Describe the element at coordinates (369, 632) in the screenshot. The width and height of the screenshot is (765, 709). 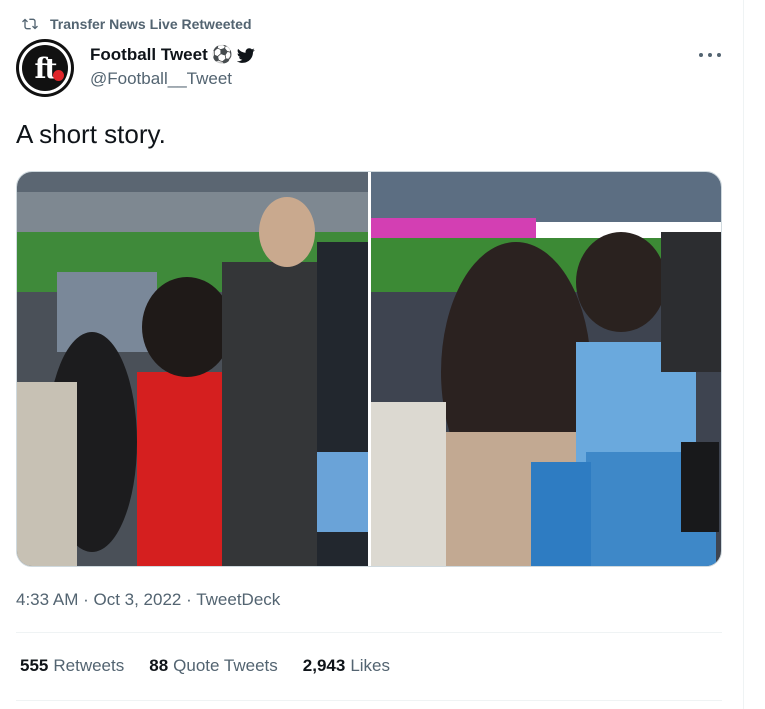
I see `divider-top` at that location.